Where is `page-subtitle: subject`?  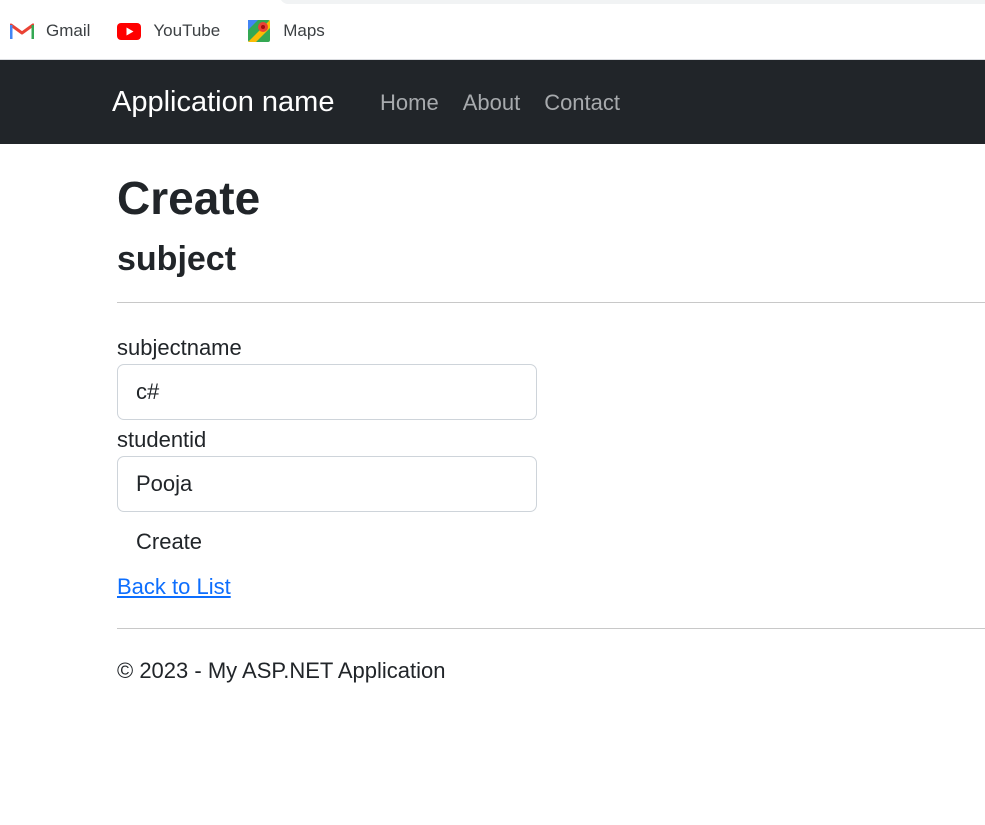
page-subtitle: subject is located at coordinates (177, 259).